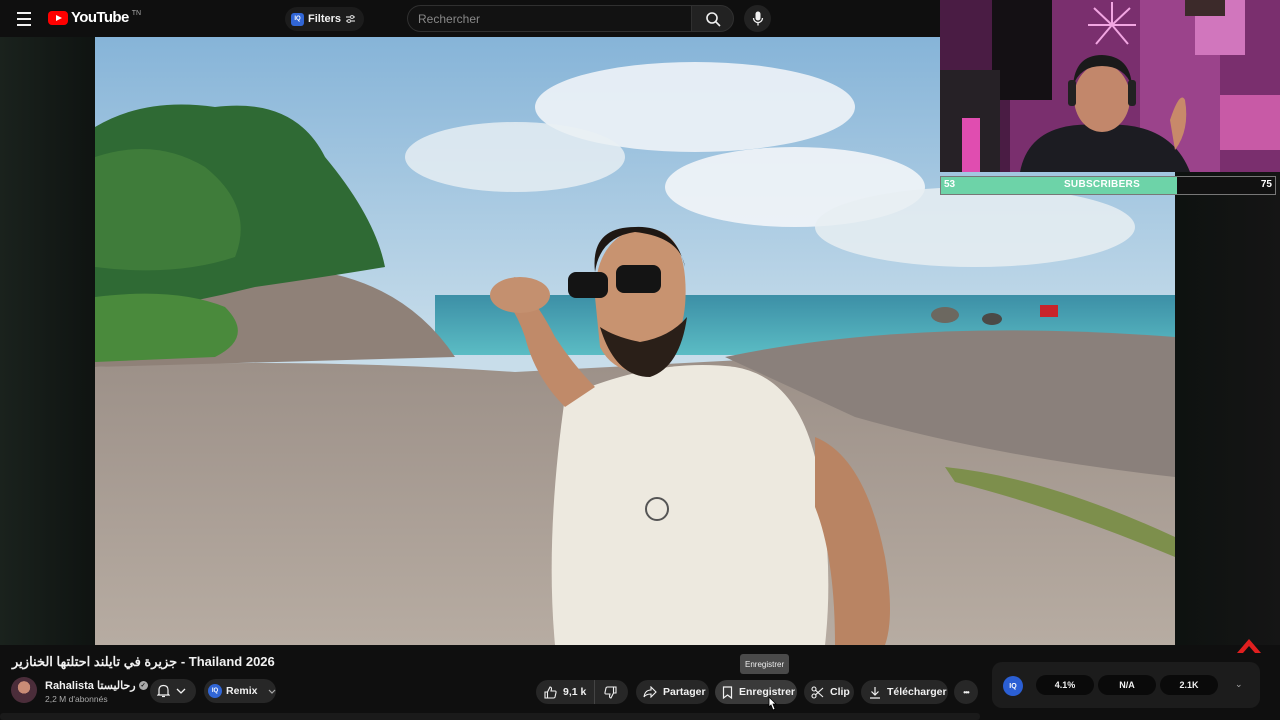 The height and width of the screenshot is (720, 1280). What do you see at coordinates (875, 692) in the screenshot?
I see `download-icon` at bounding box center [875, 692].